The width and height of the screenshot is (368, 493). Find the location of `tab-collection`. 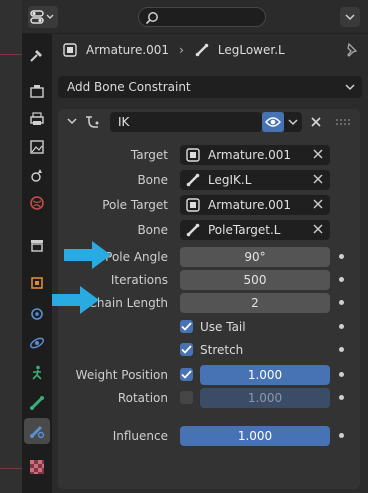

tab-collection is located at coordinates (37, 245).